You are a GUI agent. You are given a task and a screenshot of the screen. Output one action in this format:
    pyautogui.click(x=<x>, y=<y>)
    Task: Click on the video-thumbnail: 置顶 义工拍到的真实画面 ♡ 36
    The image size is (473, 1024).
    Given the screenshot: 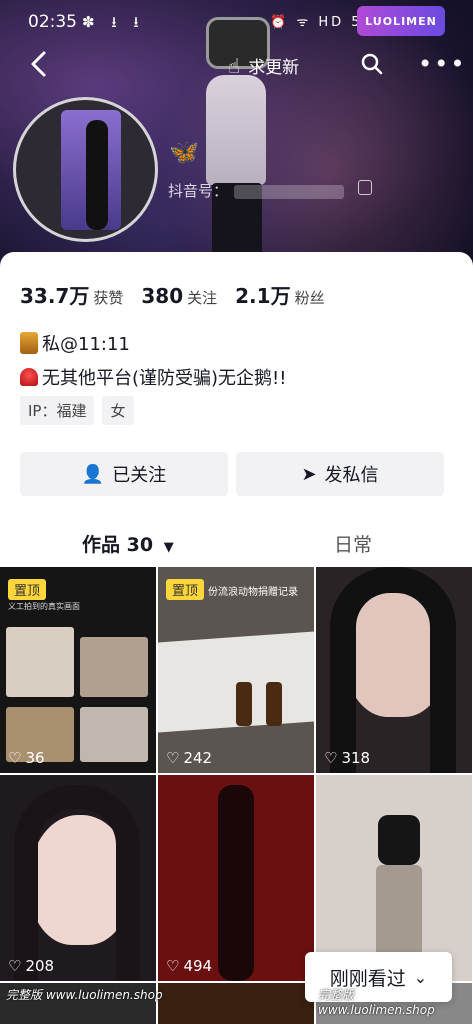 What is the action you would take?
    pyautogui.click(x=78, y=670)
    